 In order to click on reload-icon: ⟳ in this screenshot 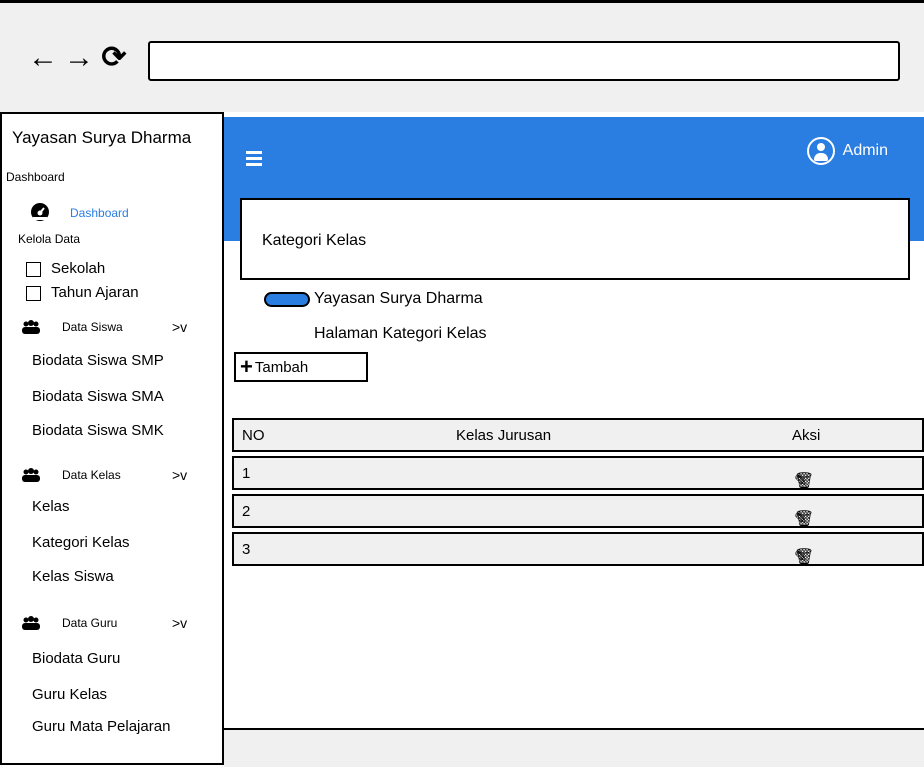, I will do `click(114, 58)`.